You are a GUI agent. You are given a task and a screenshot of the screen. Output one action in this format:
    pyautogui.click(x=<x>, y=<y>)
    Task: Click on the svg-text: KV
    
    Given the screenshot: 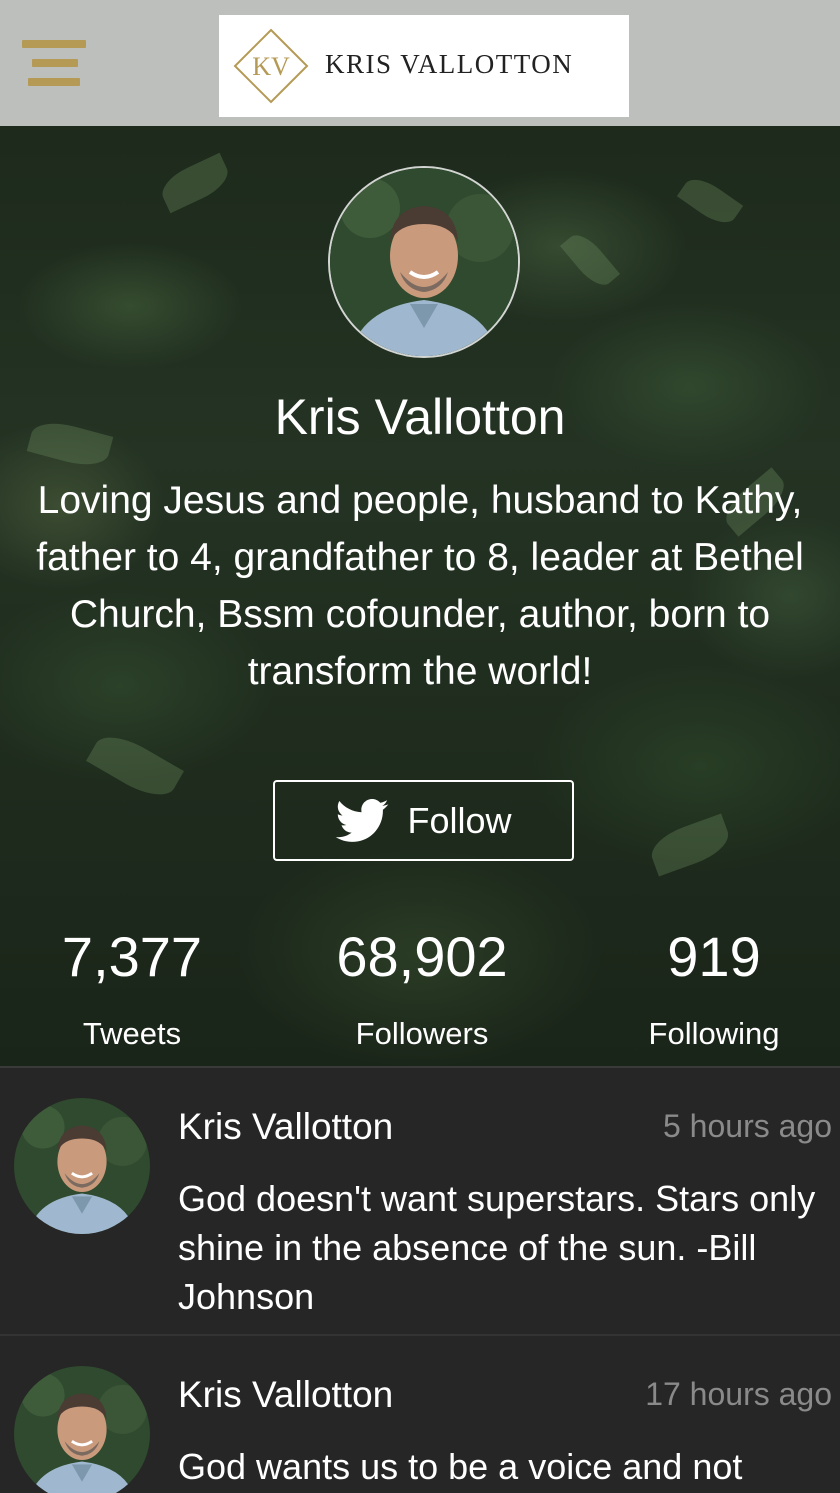 What is the action you would take?
    pyautogui.click(x=271, y=66)
    